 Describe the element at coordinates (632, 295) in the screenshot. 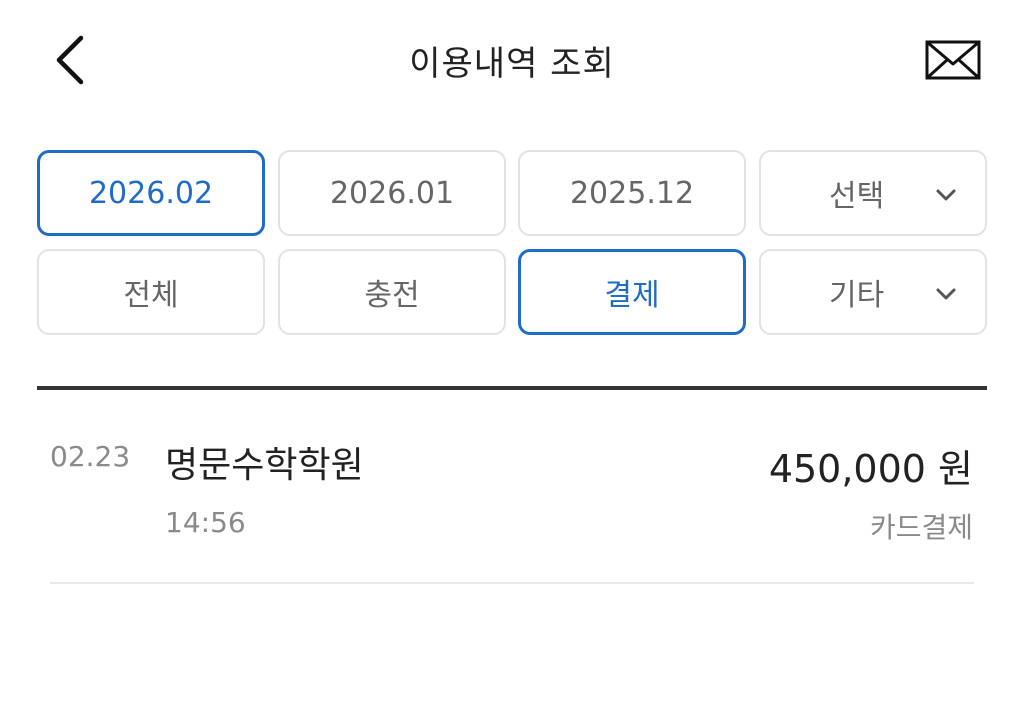

I see `chip-label: 결제` at that location.